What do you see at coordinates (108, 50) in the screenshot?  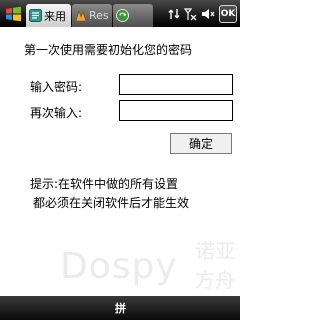 I see `page-heading: 第一次使用需要初始化您的密码` at bounding box center [108, 50].